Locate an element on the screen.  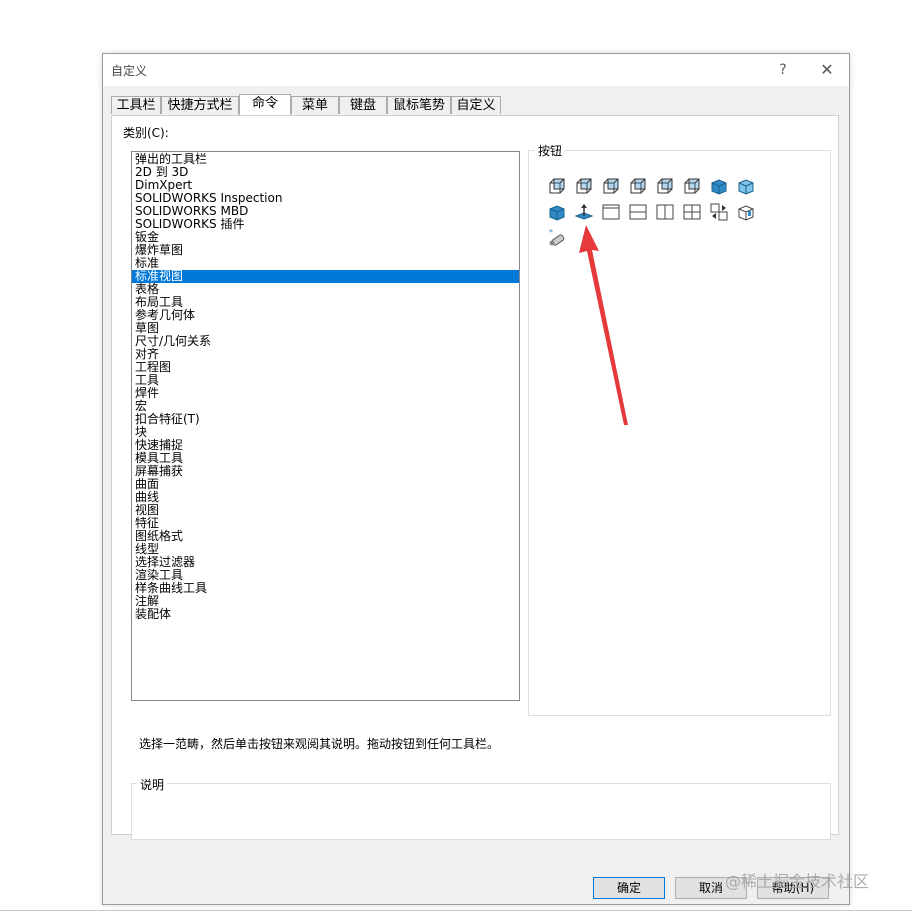
category-item: 特征 is located at coordinates (325, 523).